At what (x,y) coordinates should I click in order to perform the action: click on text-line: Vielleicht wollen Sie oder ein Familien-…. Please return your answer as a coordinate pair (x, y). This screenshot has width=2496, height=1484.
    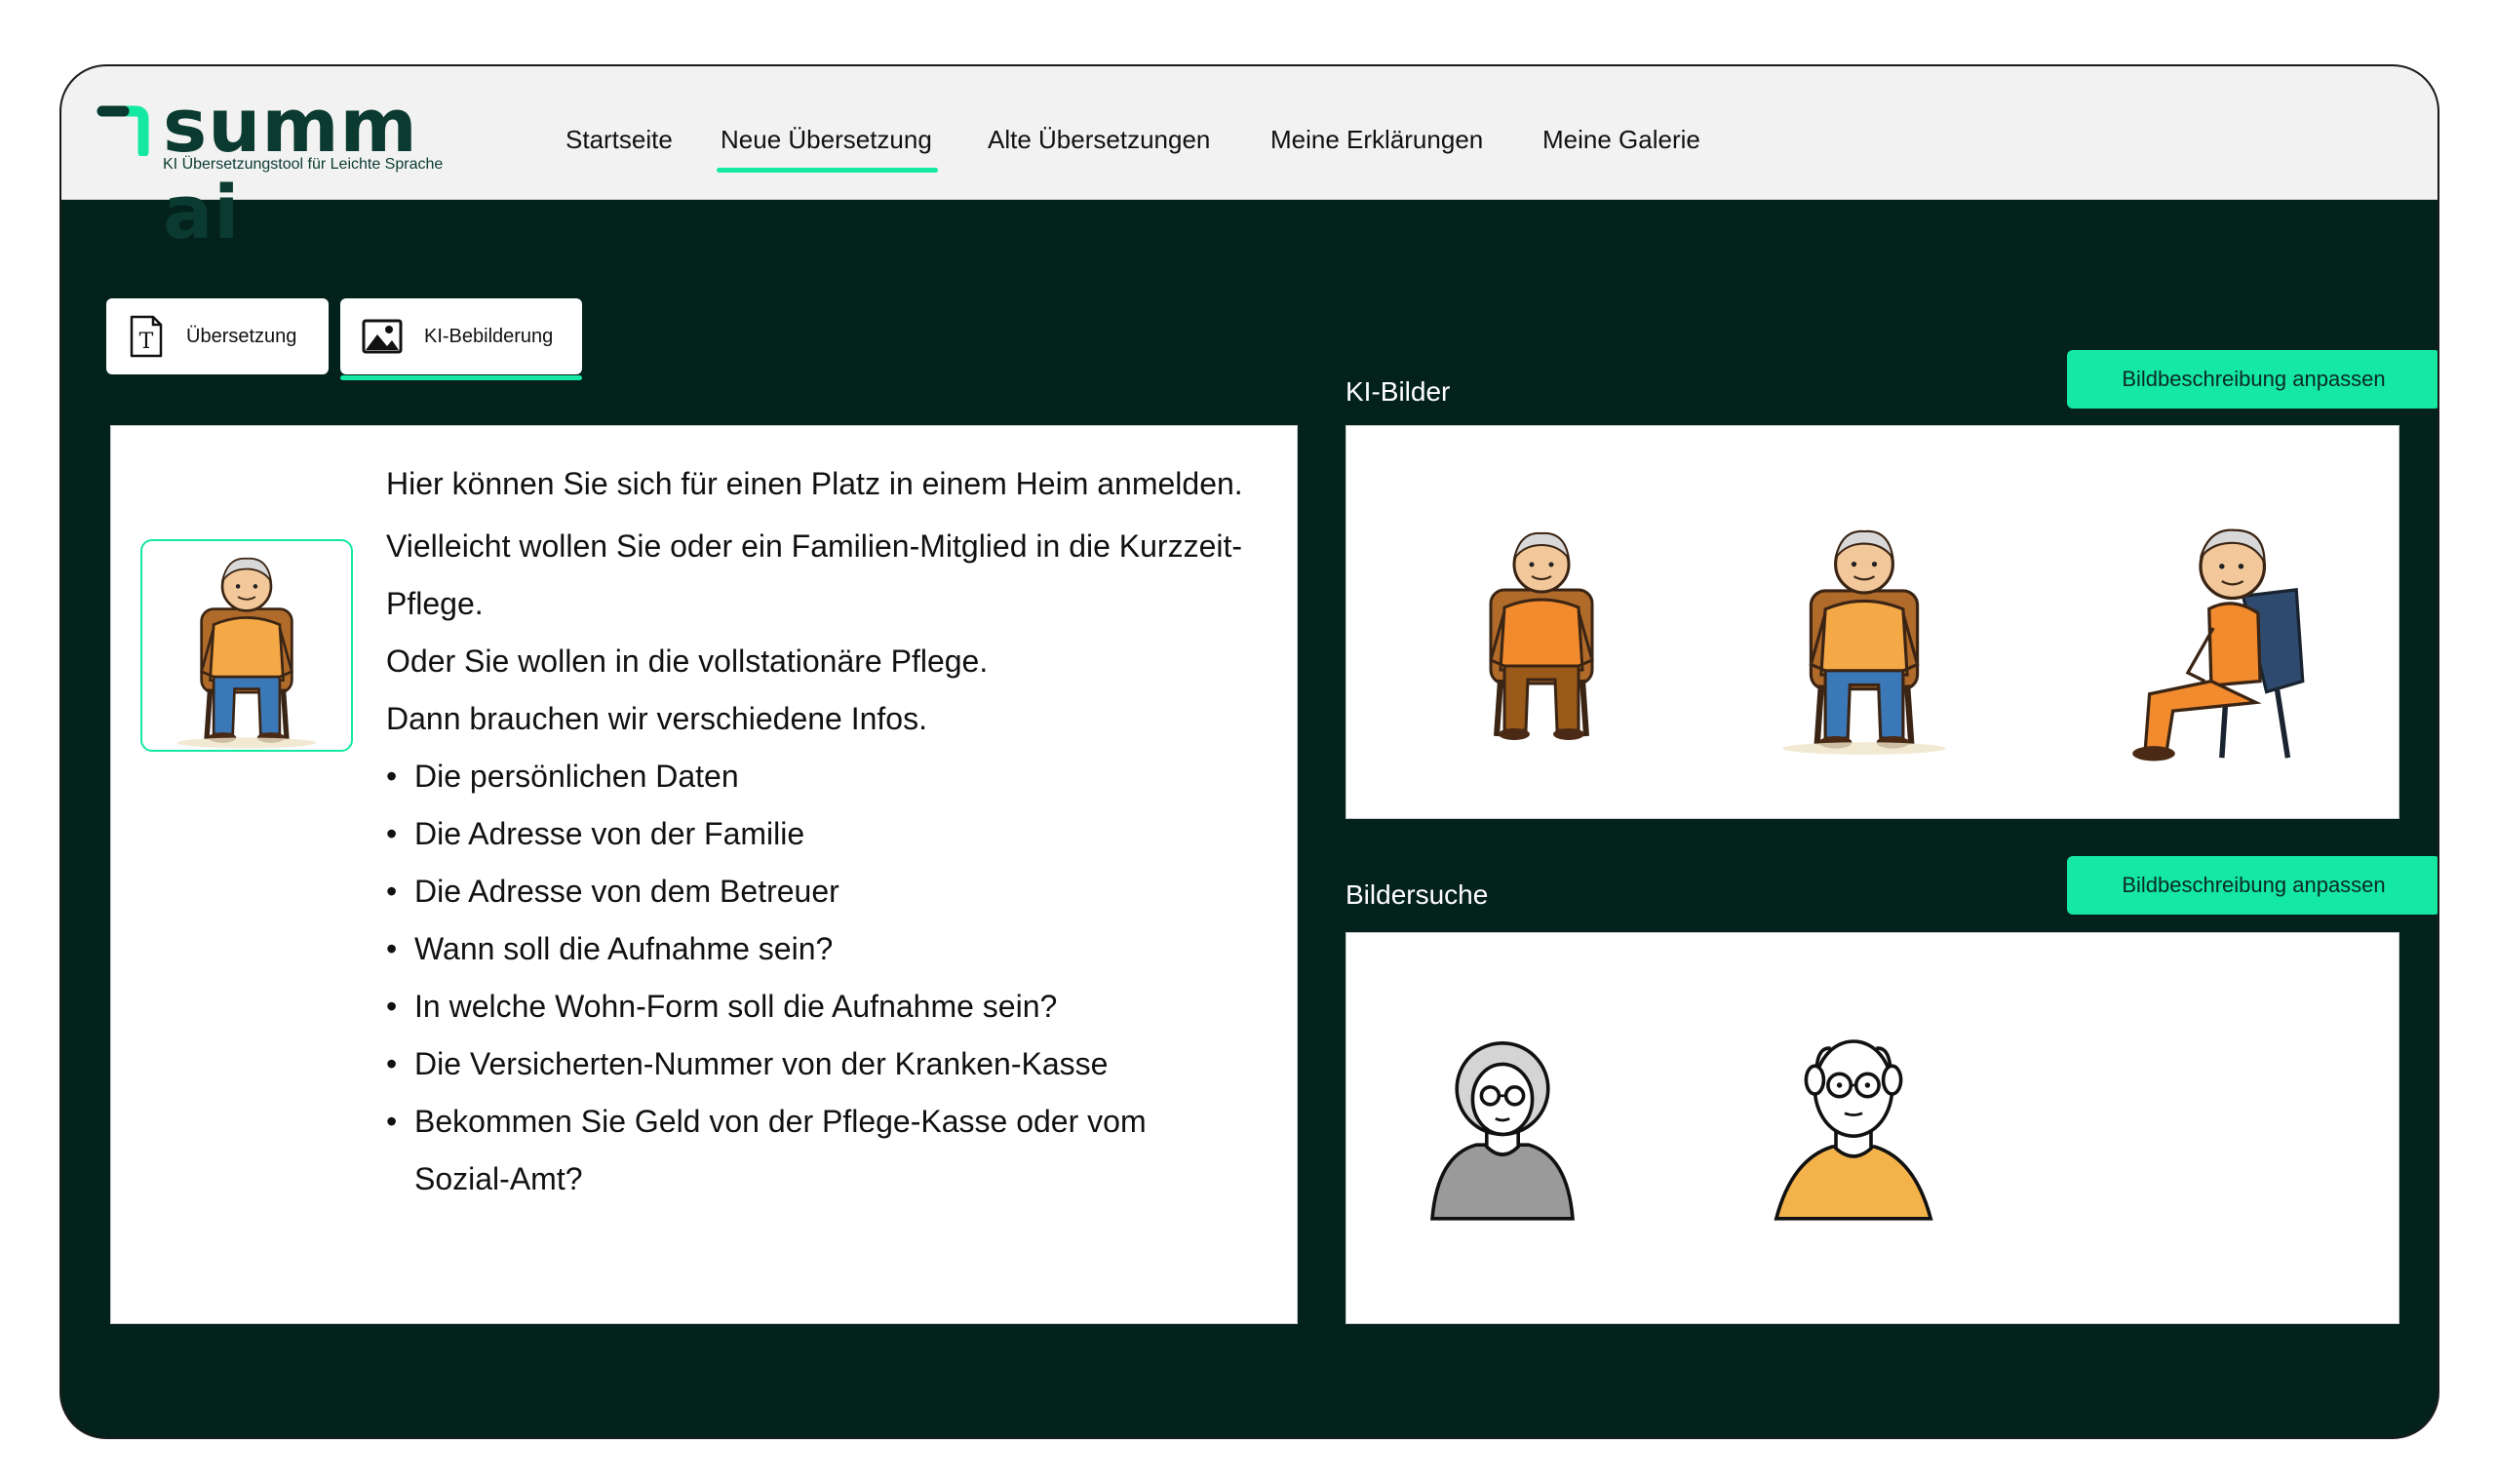
    Looking at the image, I should click on (814, 574).